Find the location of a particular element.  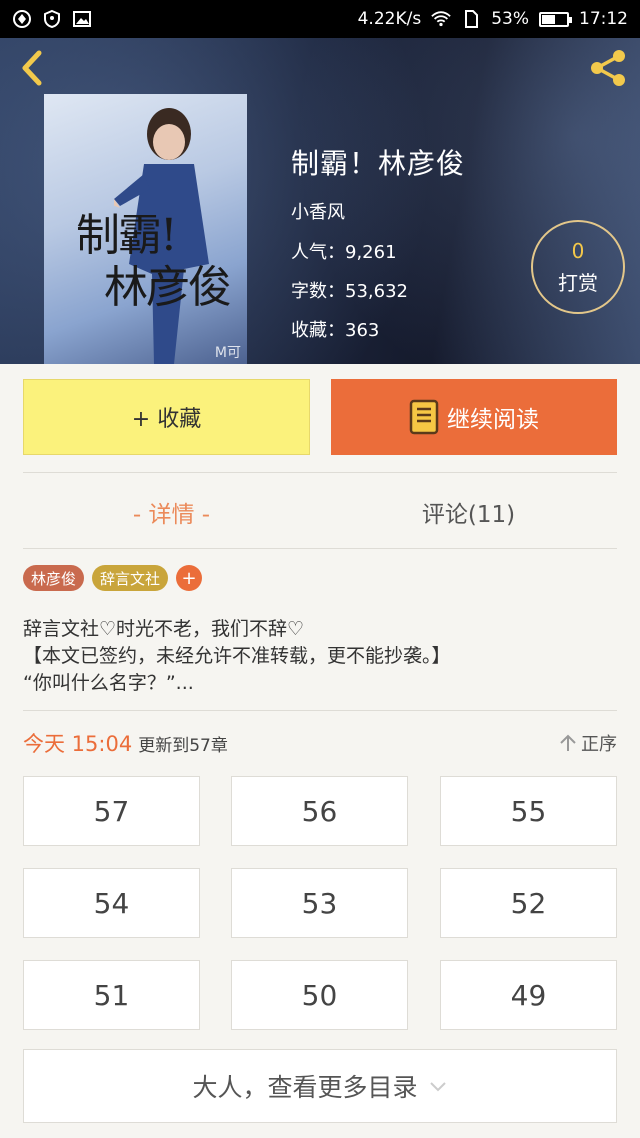

book-popularity: 人气：9,261 is located at coordinates (344, 252).